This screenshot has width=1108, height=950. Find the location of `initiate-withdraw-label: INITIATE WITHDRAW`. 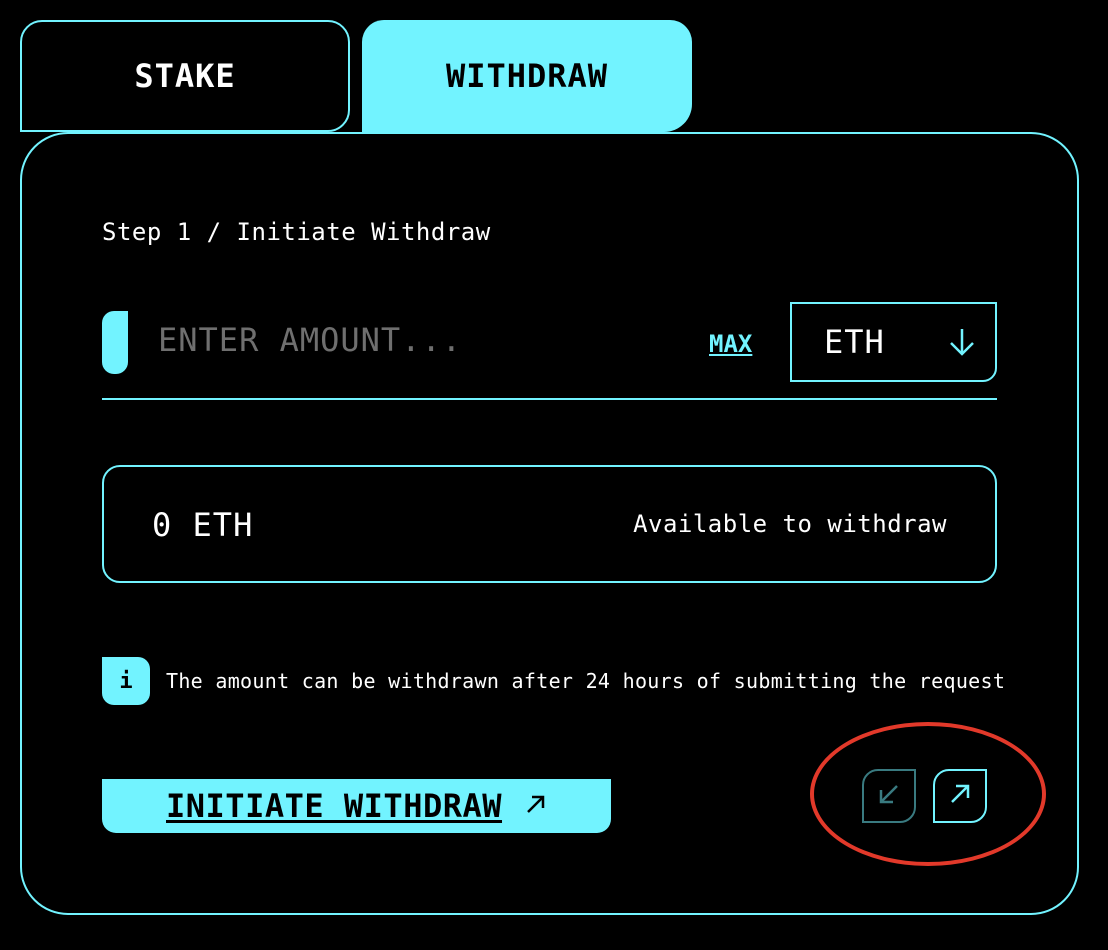

initiate-withdraw-label: INITIATE WITHDRAW is located at coordinates (334, 806).